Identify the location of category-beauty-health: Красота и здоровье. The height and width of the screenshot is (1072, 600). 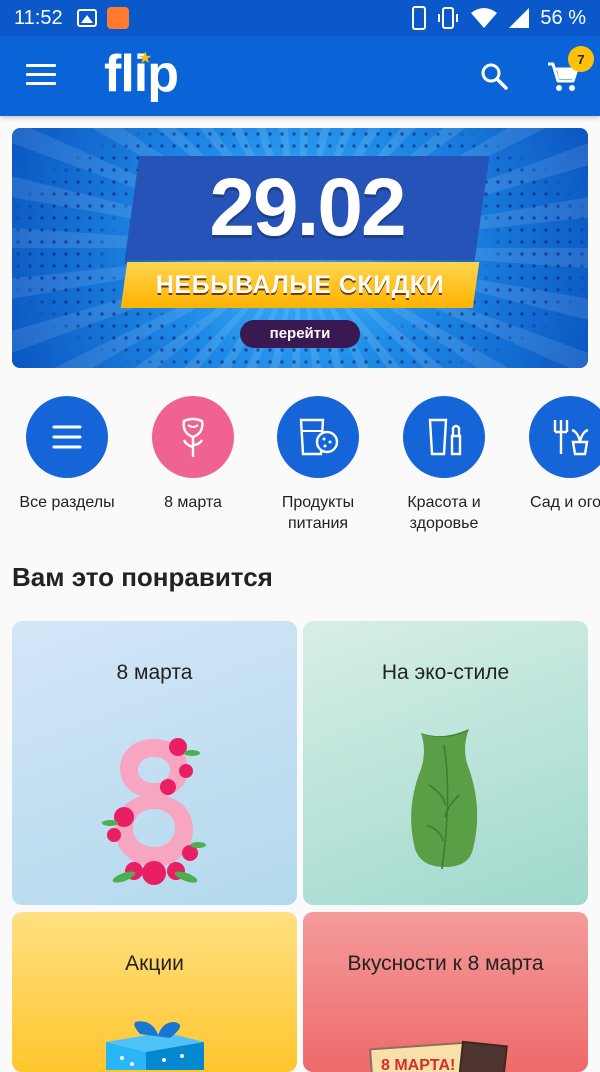
(444, 465).